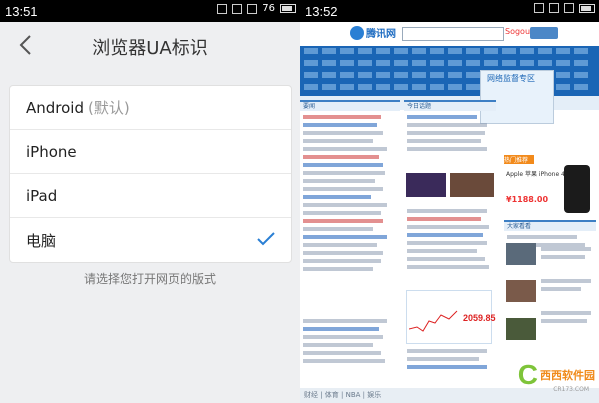 This screenshot has width=599, height=403. What do you see at coordinates (567, 375) in the screenshot?
I see `watermark-text: 西西软件园` at bounding box center [567, 375].